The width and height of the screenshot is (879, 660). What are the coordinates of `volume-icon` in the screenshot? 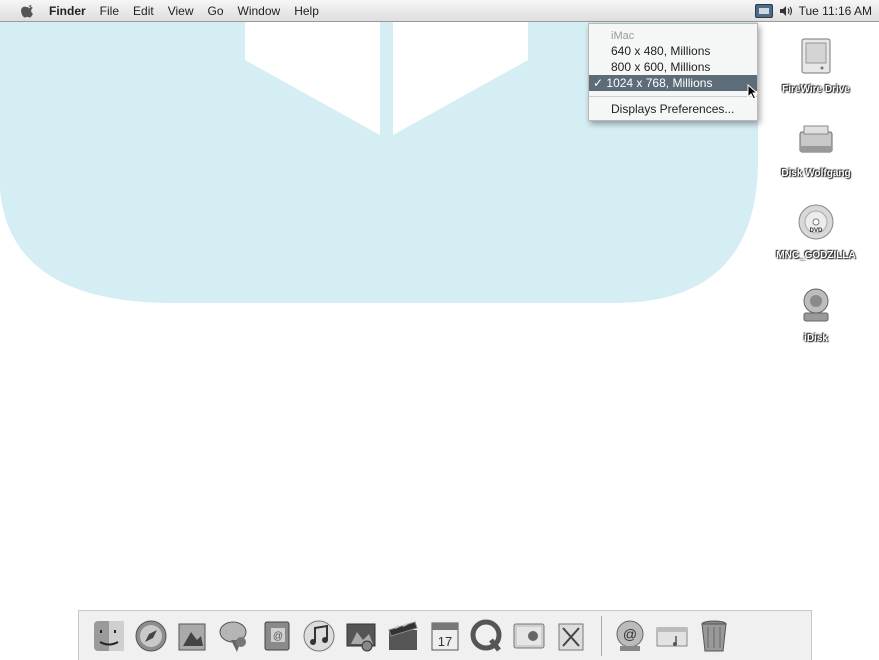 It's located at (786, 11).